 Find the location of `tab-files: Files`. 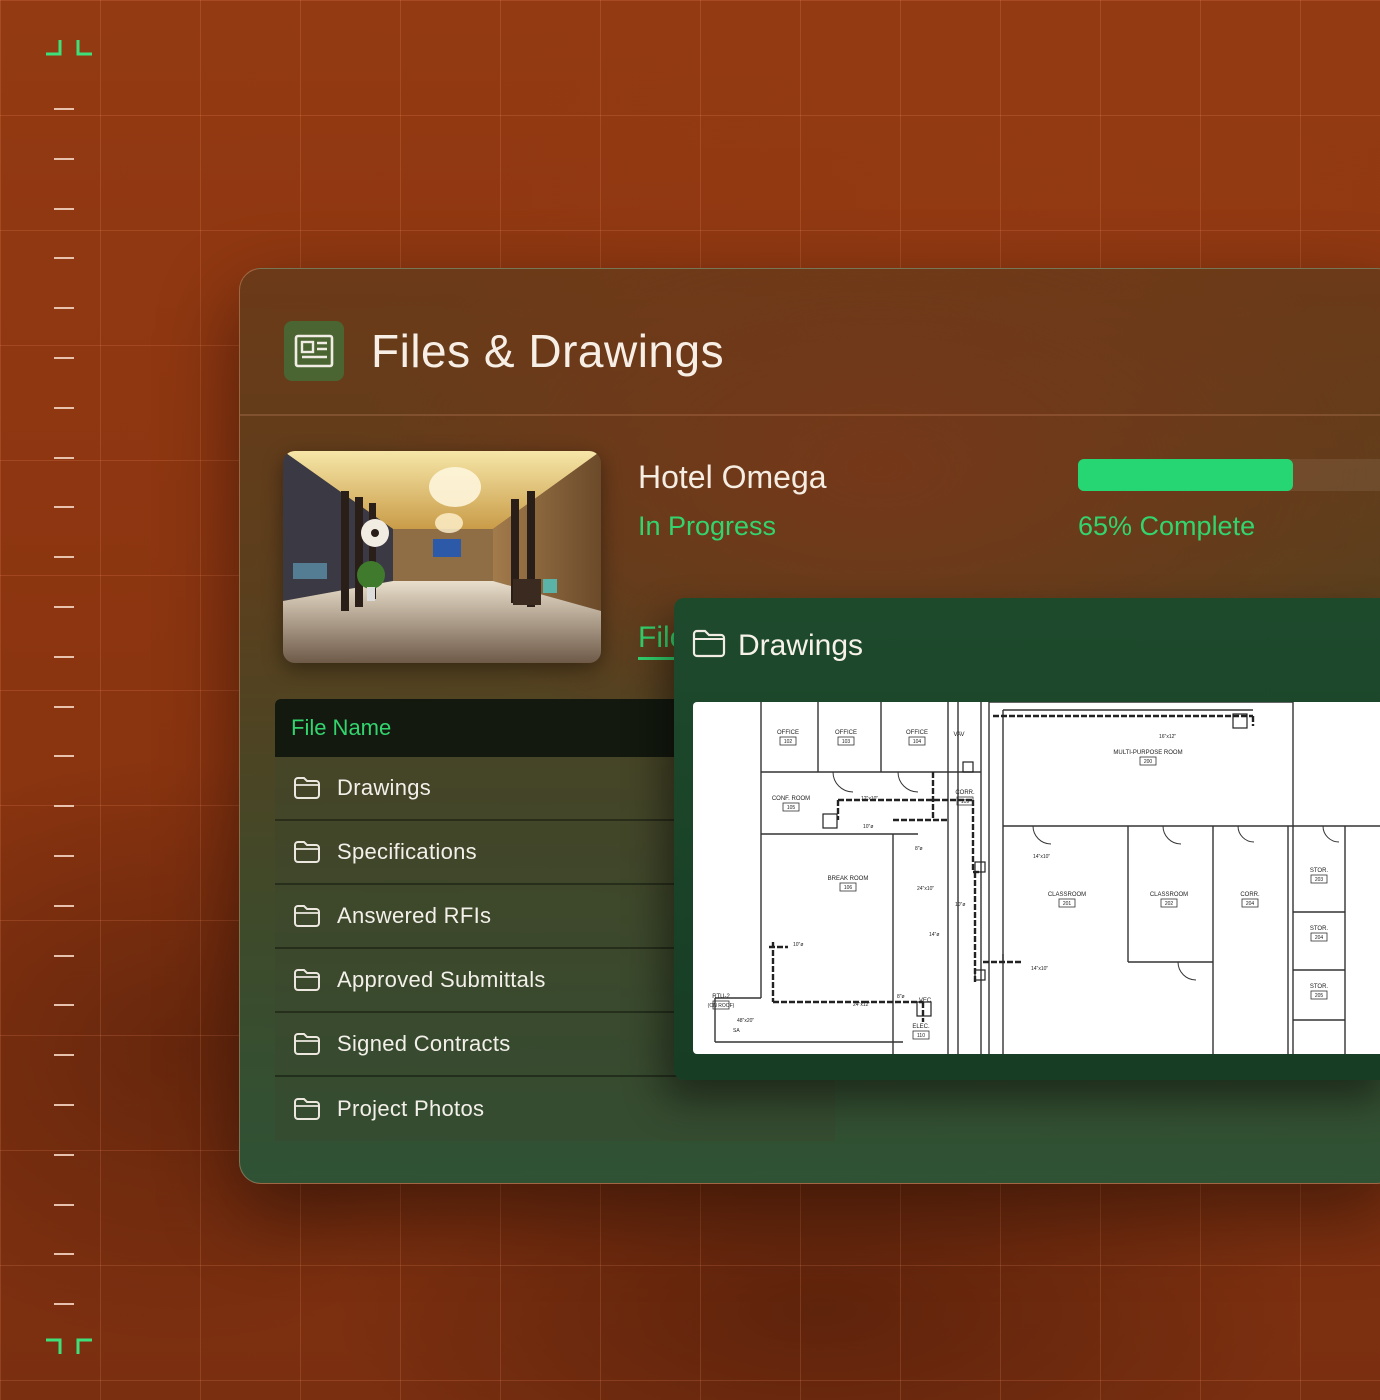

tab-files: Files is located at coordinates (656, 640).